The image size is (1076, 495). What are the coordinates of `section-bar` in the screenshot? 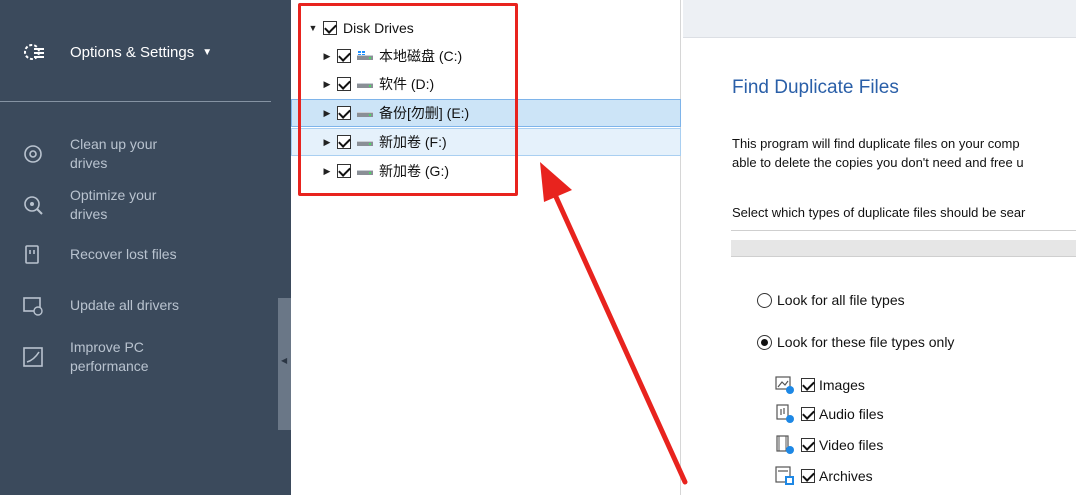 It's located at (903, 248).